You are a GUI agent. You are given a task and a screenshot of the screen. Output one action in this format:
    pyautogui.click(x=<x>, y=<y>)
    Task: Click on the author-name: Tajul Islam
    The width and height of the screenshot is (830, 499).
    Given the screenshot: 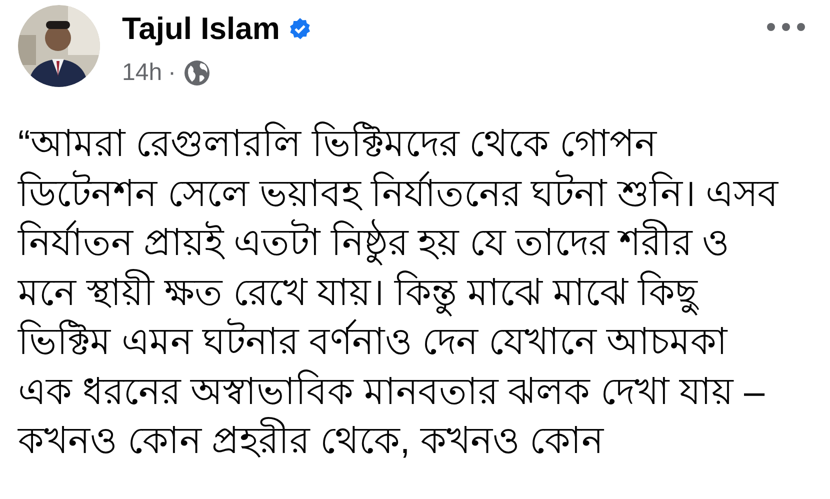 What is the action you would take?
    pyautogui.click(x=201, y=29)
    